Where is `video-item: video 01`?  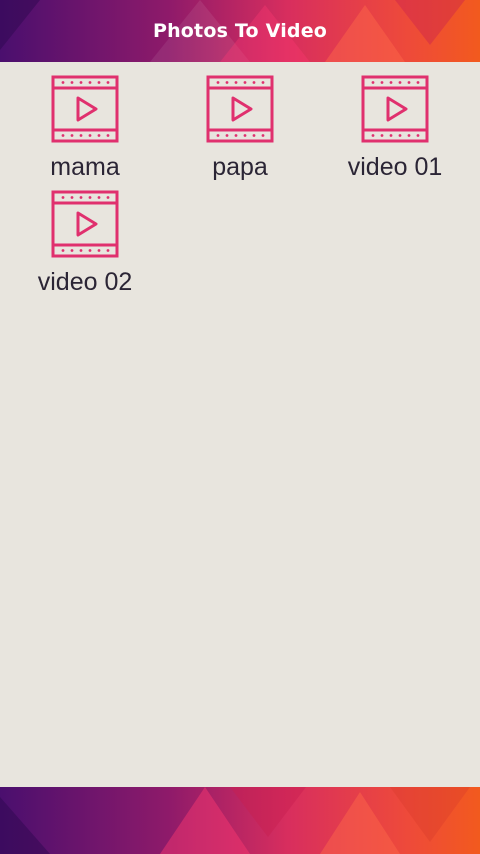
video-item: video 01 is located at coordinates (395, 121).